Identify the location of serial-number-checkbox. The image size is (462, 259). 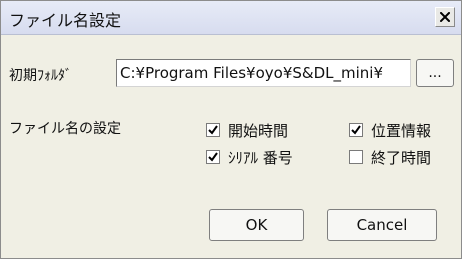
(213, 157).